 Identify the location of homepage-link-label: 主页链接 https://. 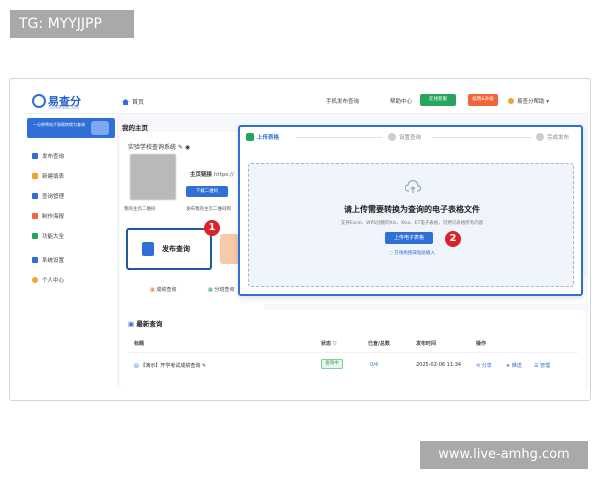
(212, 174).